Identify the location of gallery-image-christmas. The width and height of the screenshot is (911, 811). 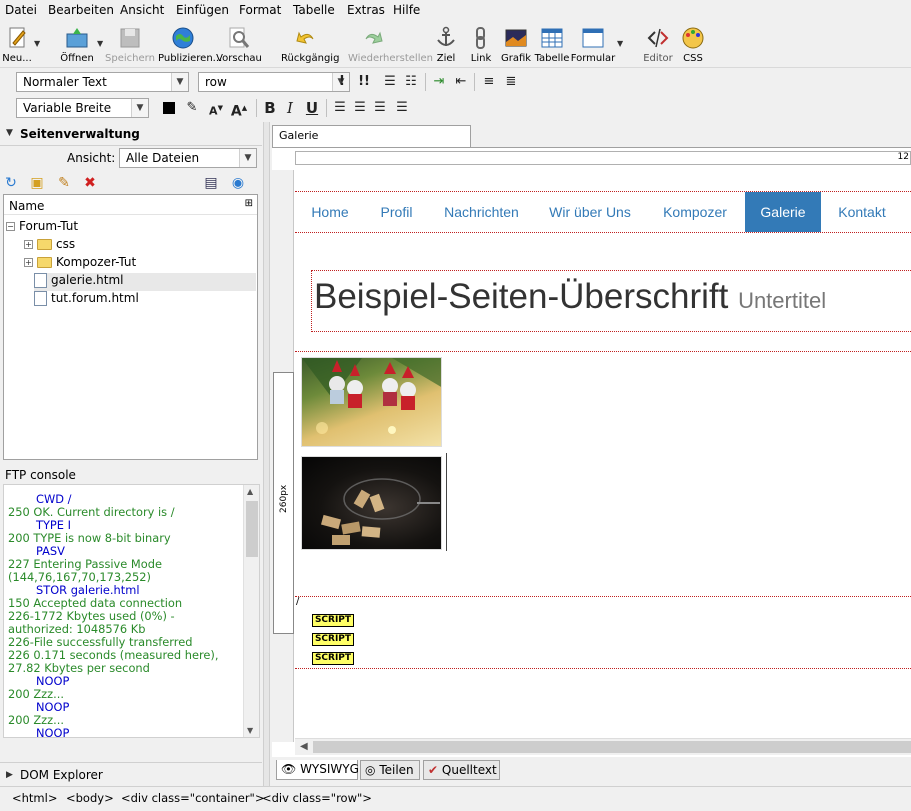
(371, 402).